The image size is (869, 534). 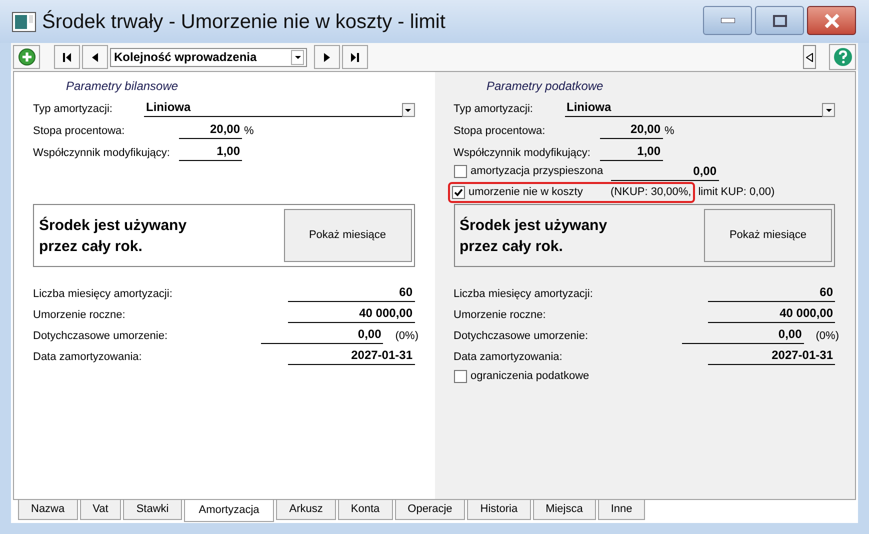 I want to click on tab: Nazwa, so click(x=48, y=510).